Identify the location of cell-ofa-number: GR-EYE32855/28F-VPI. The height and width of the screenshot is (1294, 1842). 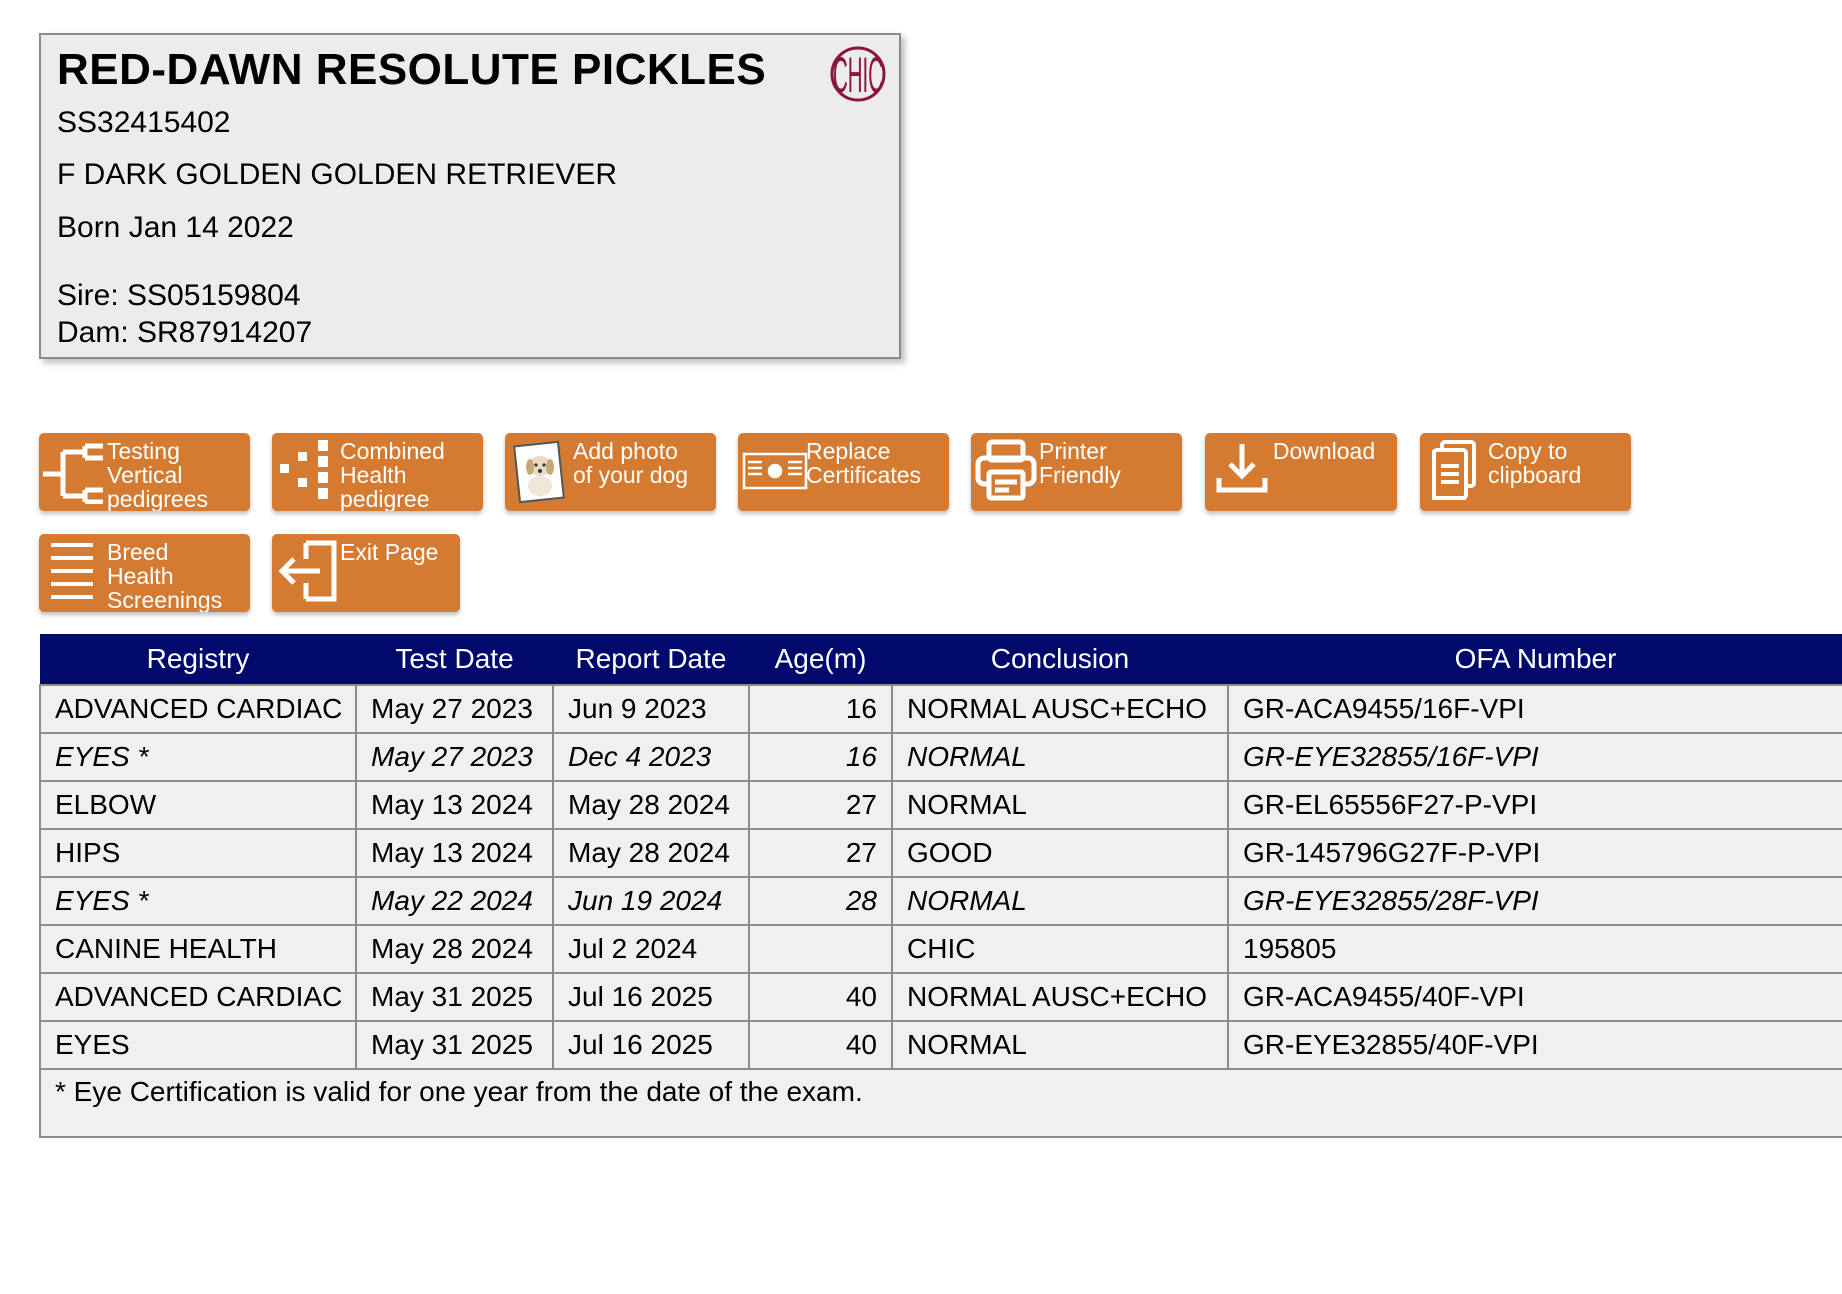
(1534, 901).